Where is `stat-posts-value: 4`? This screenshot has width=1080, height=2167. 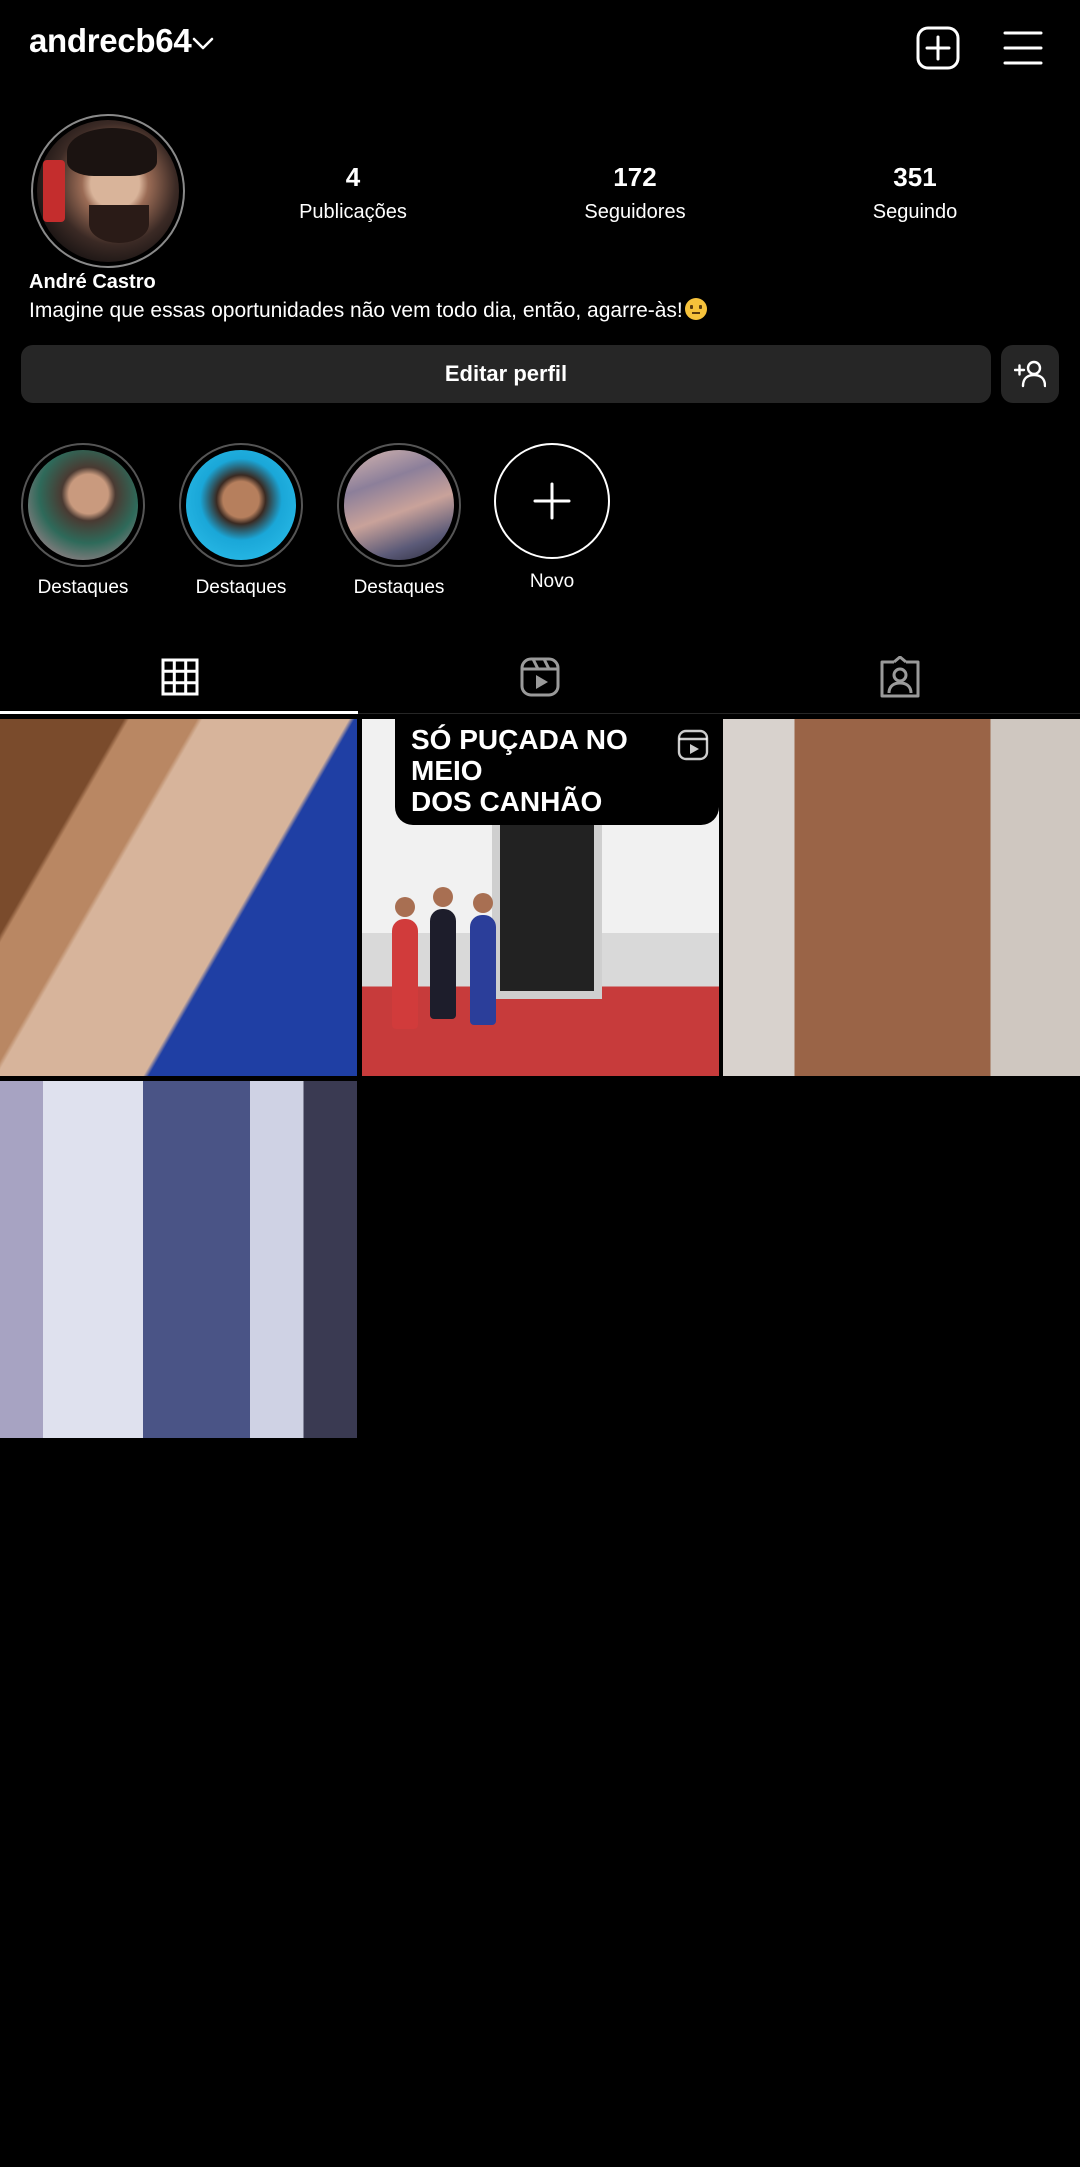 stat-posts-value: 4 is located at coordinates (353, 177).